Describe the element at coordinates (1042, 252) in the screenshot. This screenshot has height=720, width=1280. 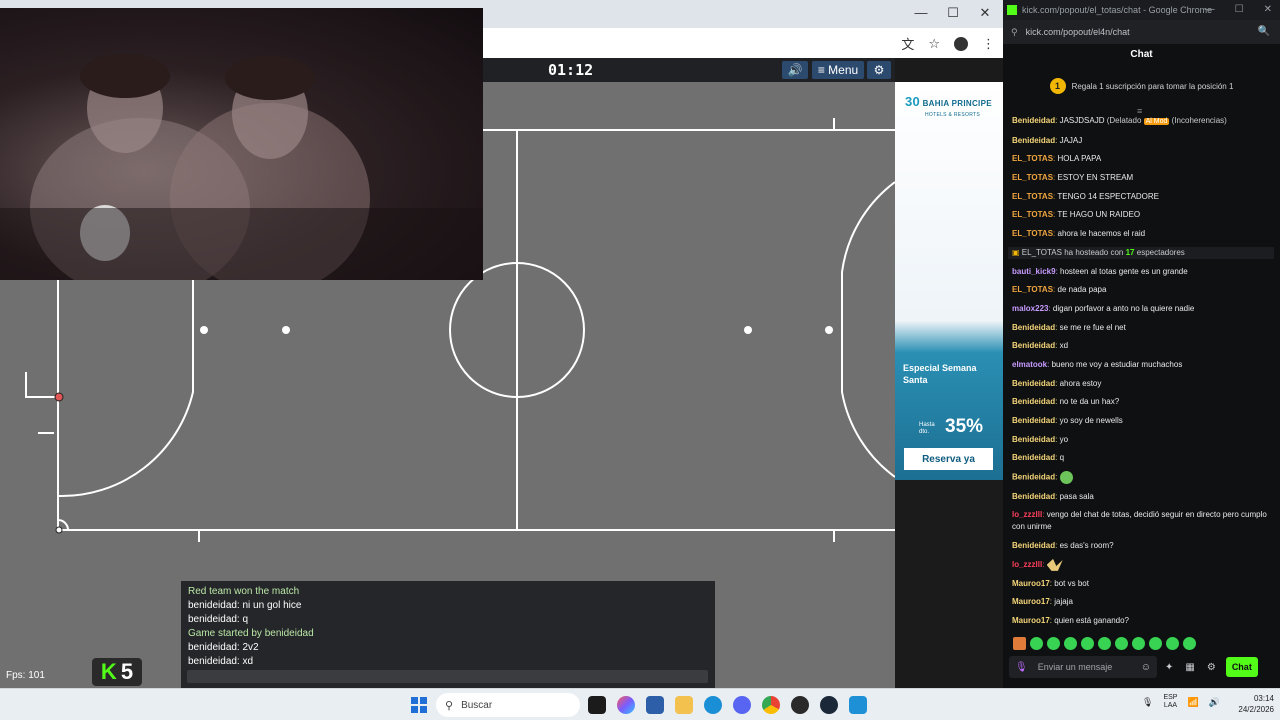
I see `host-user: EL_TOTAS` at that location.